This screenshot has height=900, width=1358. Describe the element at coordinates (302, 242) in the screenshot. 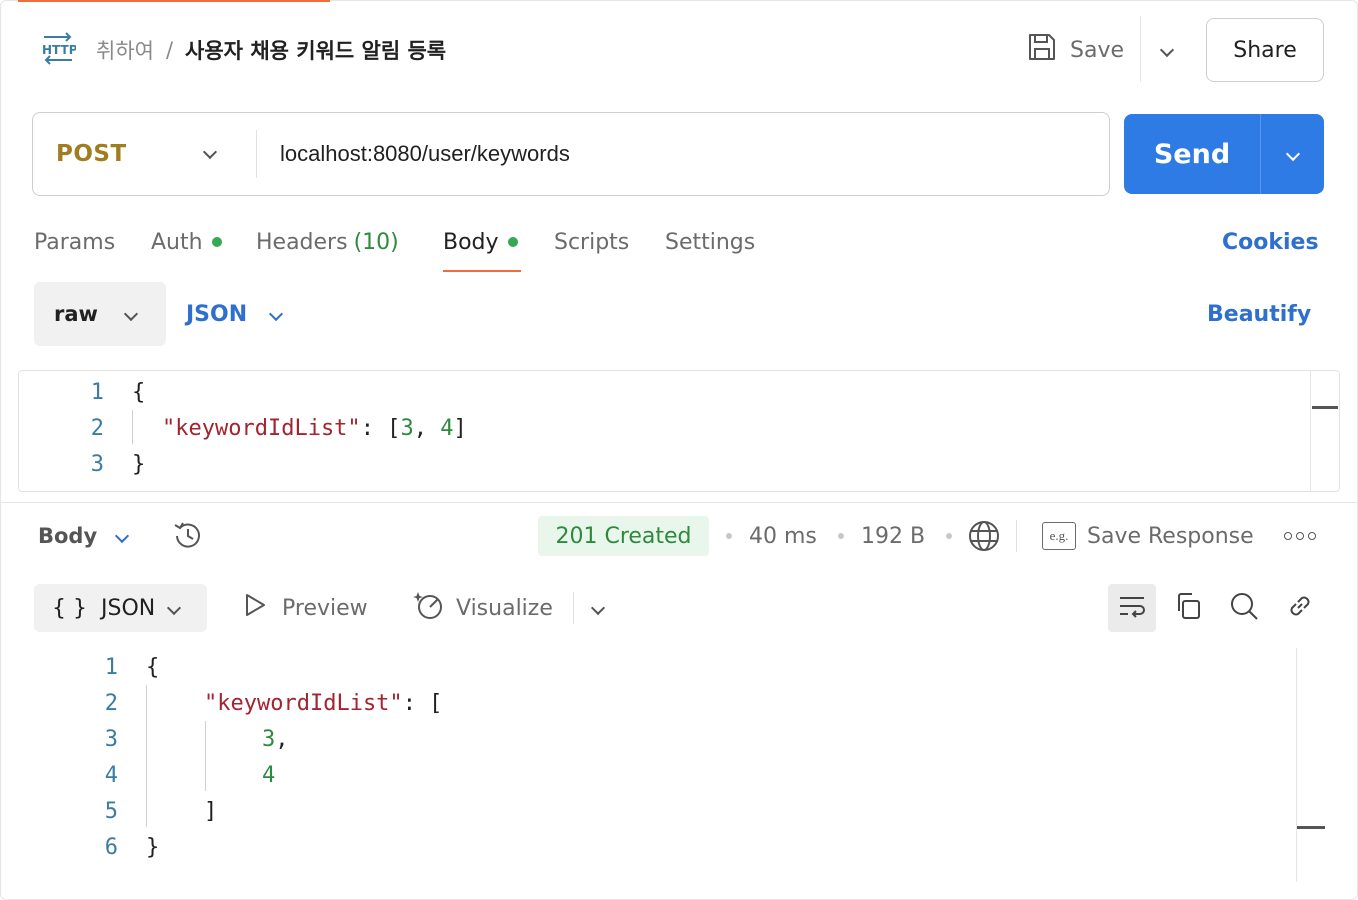

I see `tab-label: Headers` at that location.